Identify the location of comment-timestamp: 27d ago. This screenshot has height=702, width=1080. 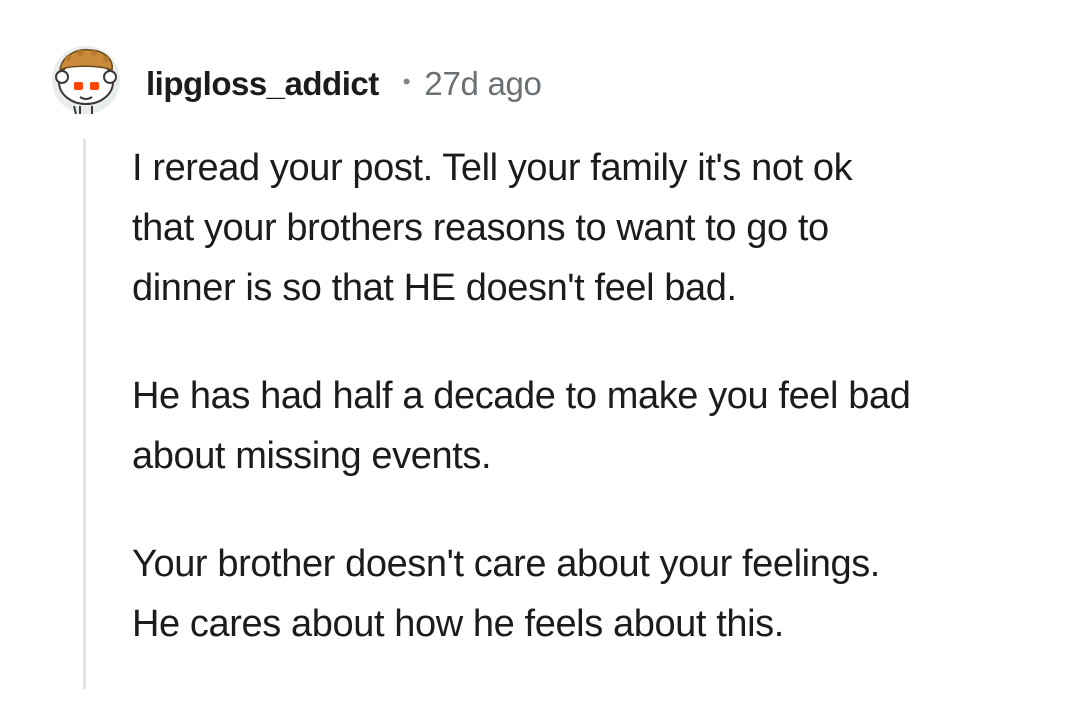
(482, 84).